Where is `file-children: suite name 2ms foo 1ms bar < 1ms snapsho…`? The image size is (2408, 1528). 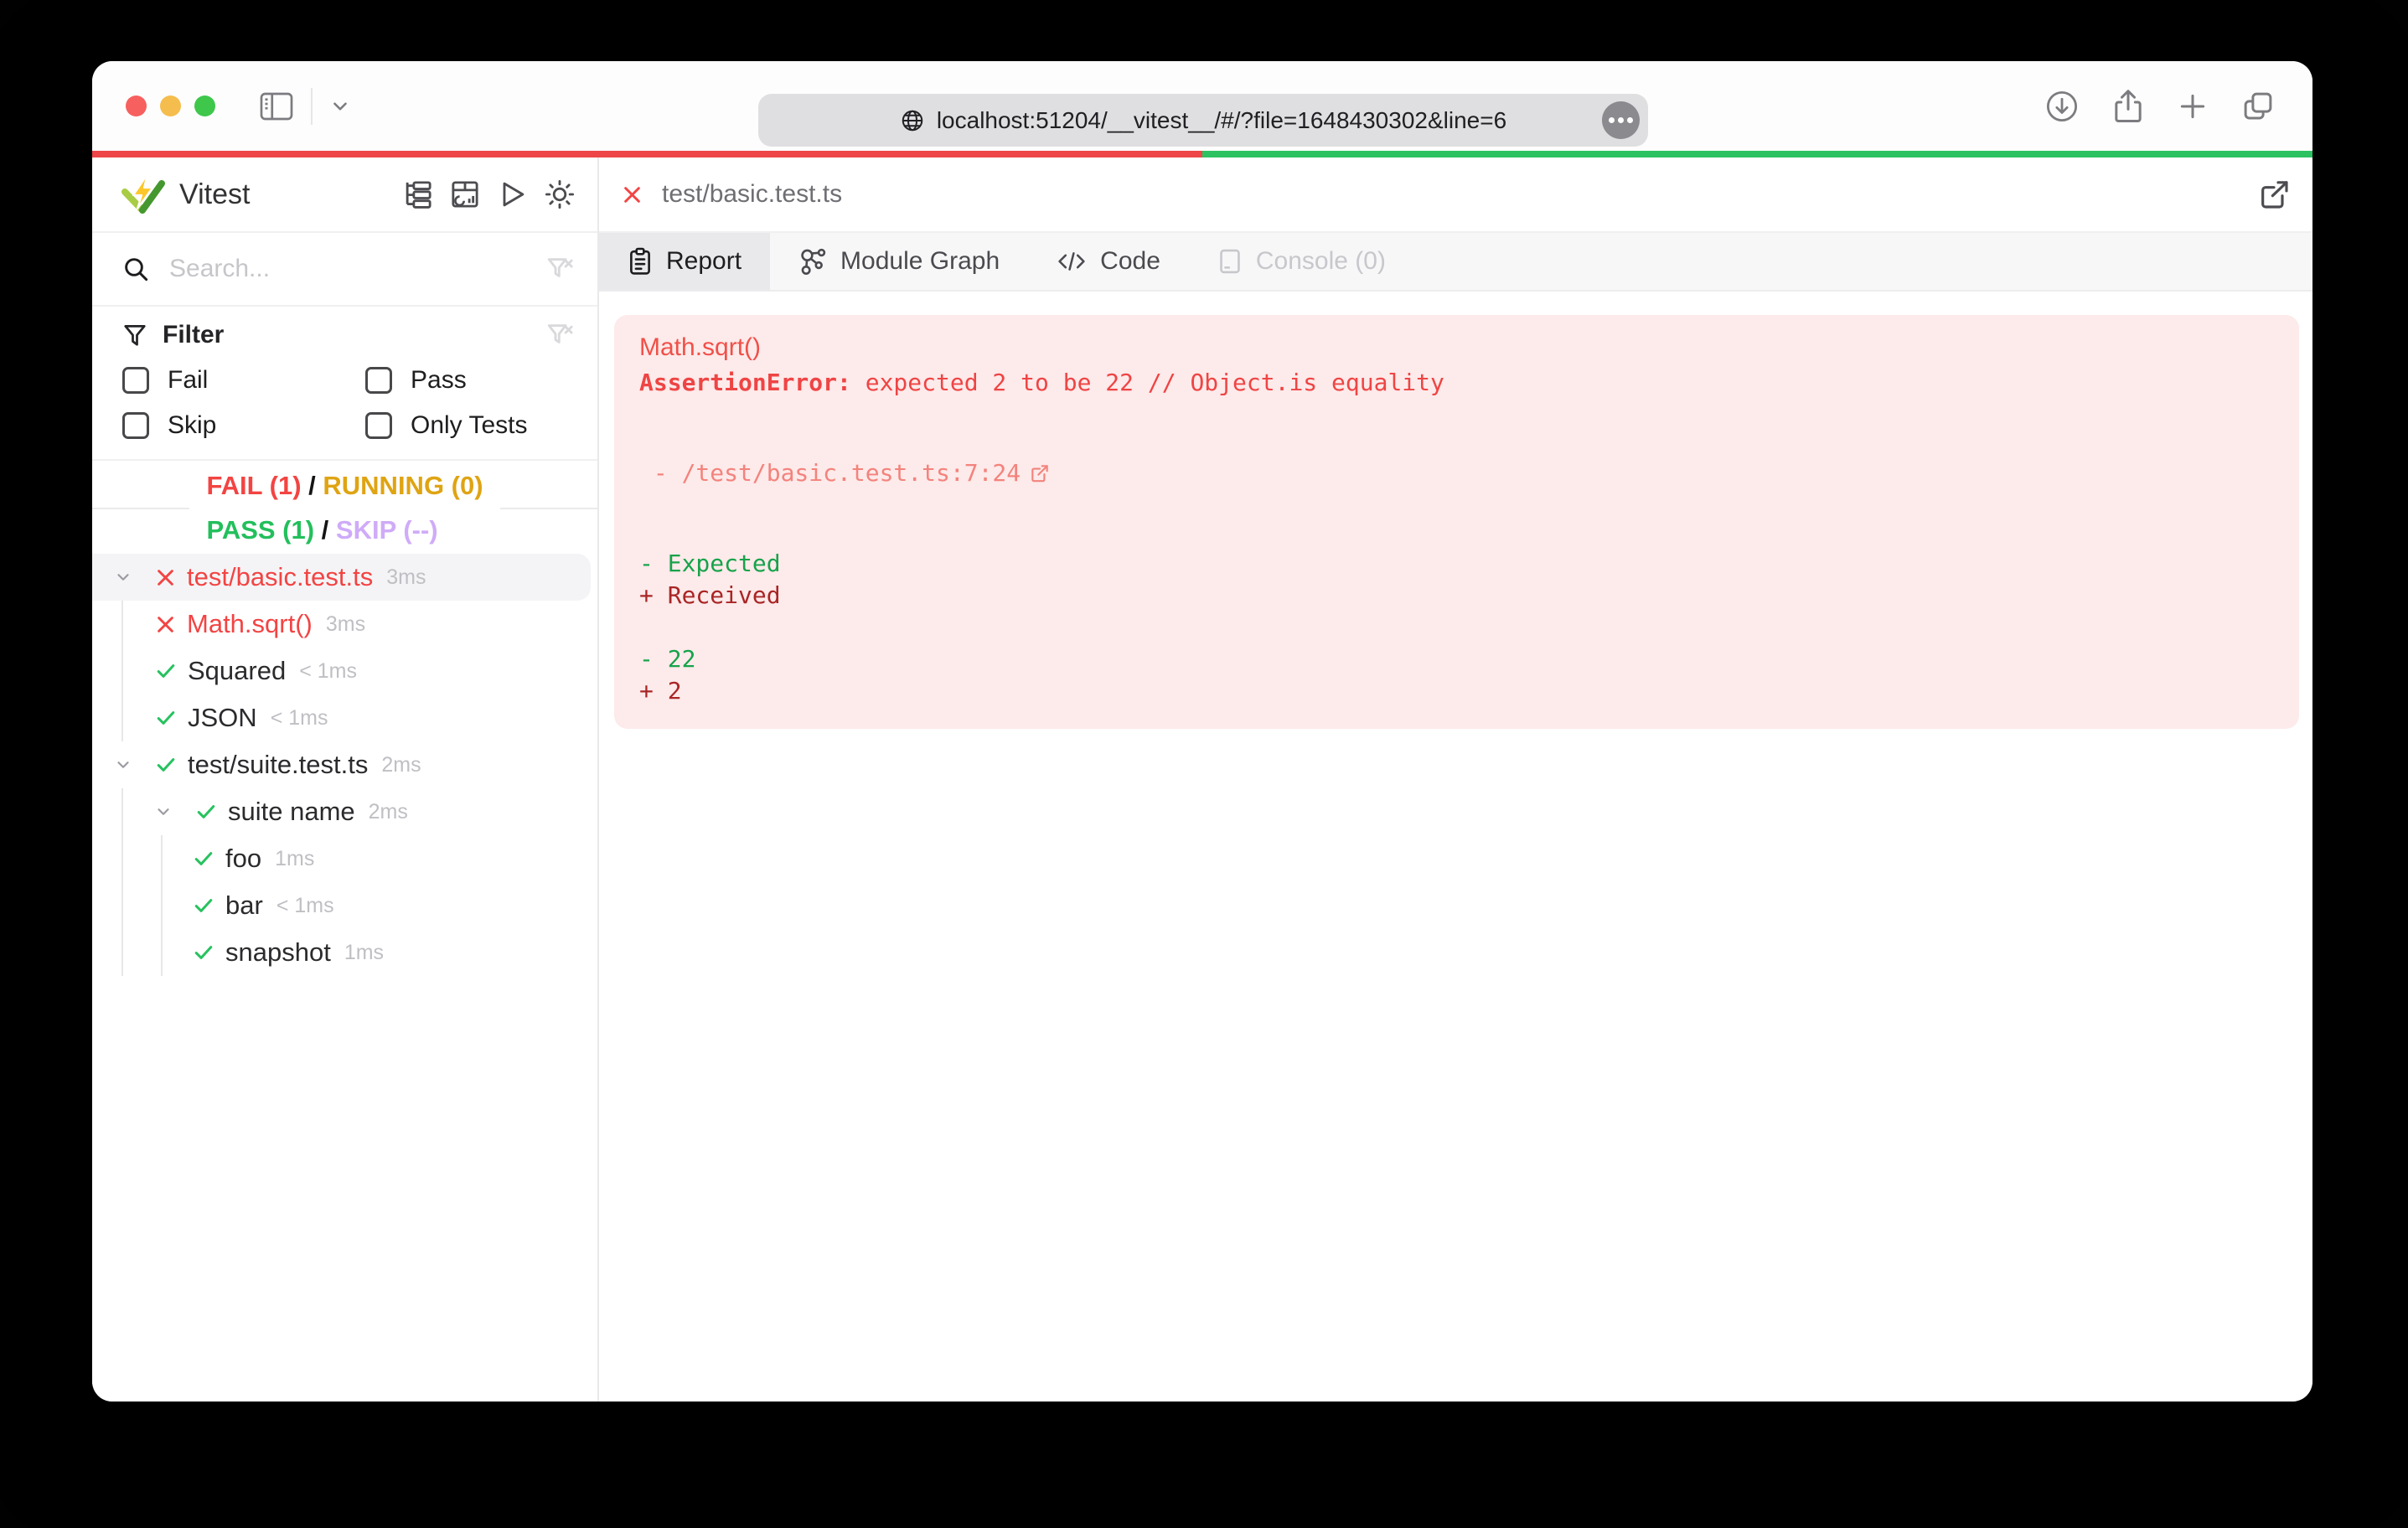 file-children: suite name 2ms foo 1ms bar < 1ms snapsho… is located at coordinates (359, 882).